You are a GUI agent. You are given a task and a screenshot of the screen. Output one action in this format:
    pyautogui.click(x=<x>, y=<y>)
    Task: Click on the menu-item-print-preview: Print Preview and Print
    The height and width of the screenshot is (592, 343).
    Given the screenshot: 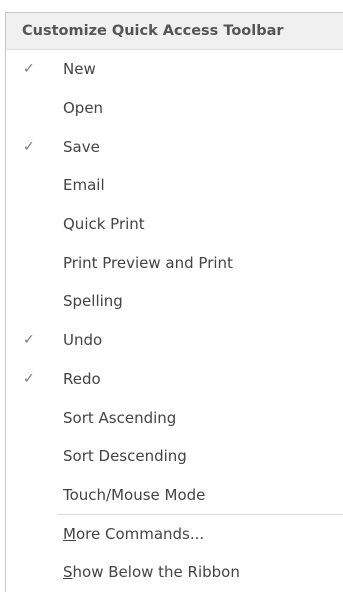 What is the action you would take?
    pyautogui.click(x=174, y=262)
    